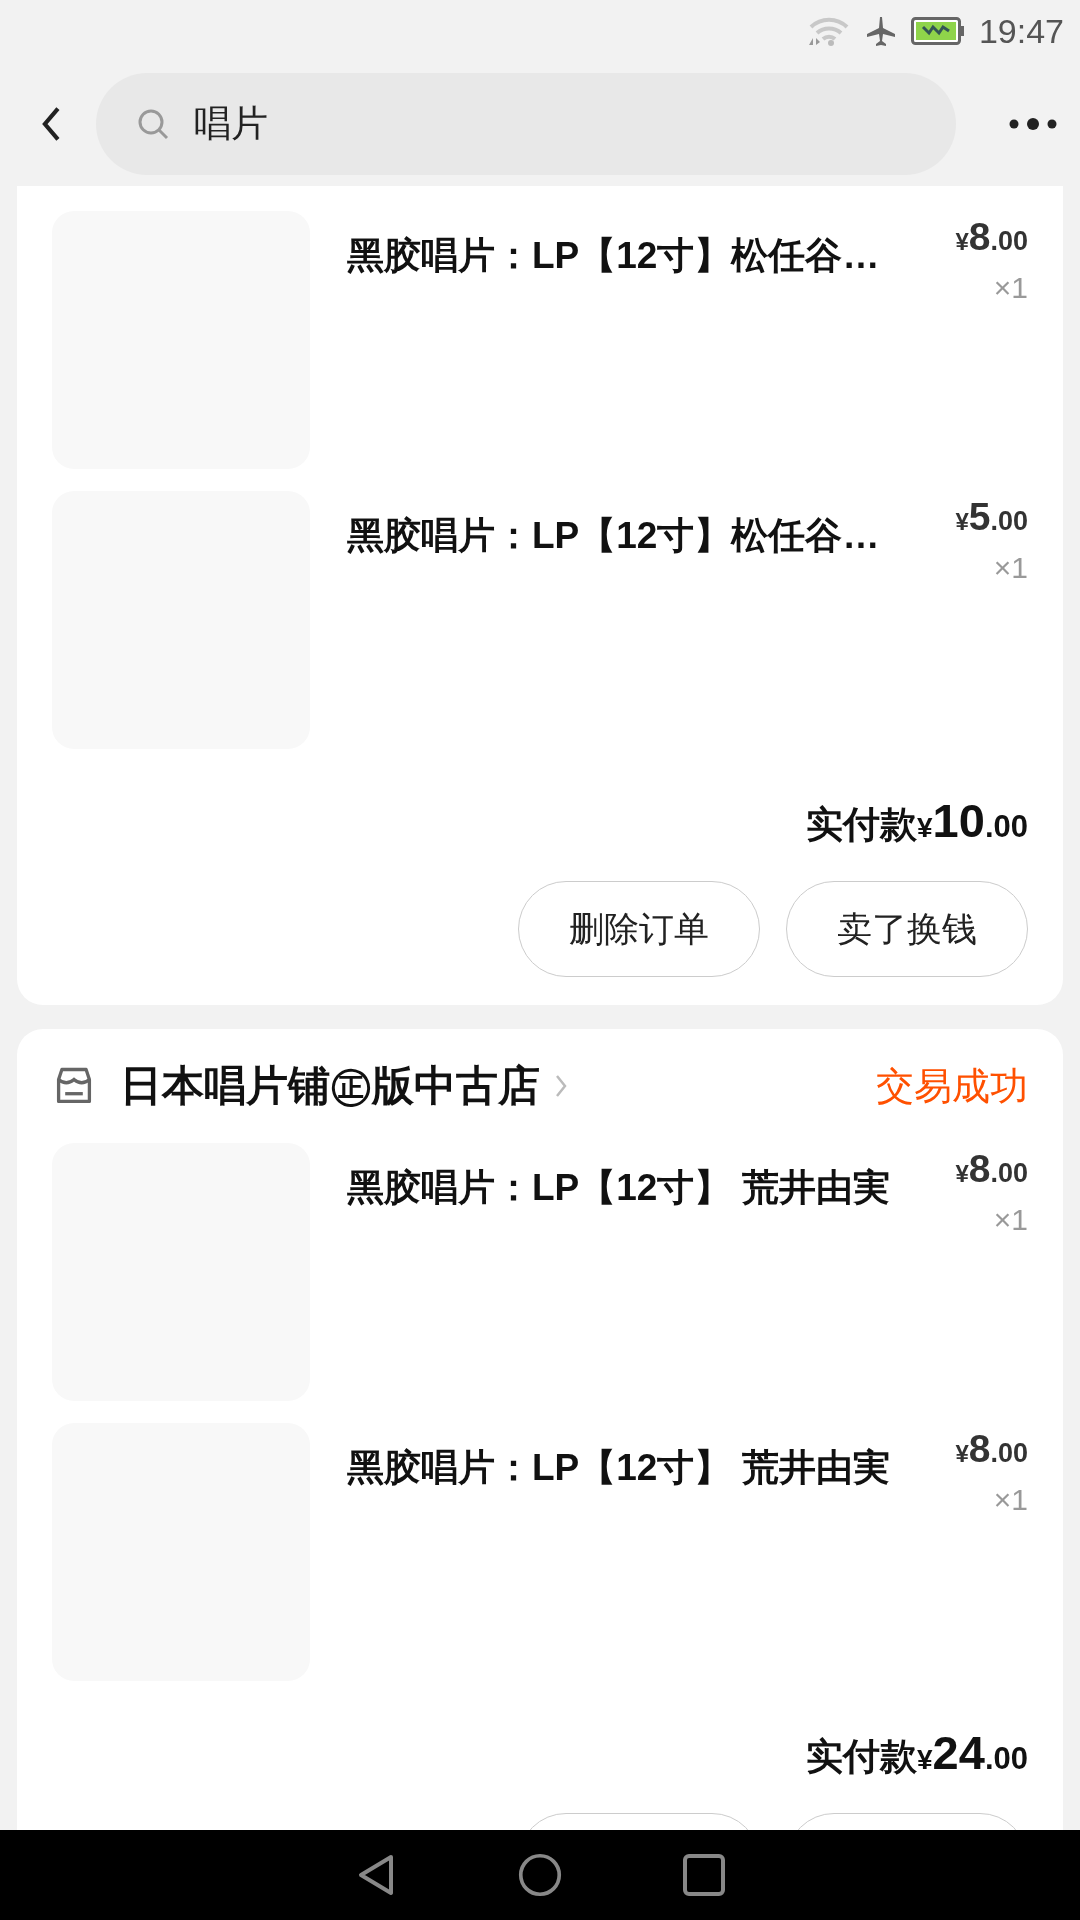  What do you see at coordinates (526, 124) in the screenshot?
I see `search-field: 唱片` at bounding box center [526, 124].